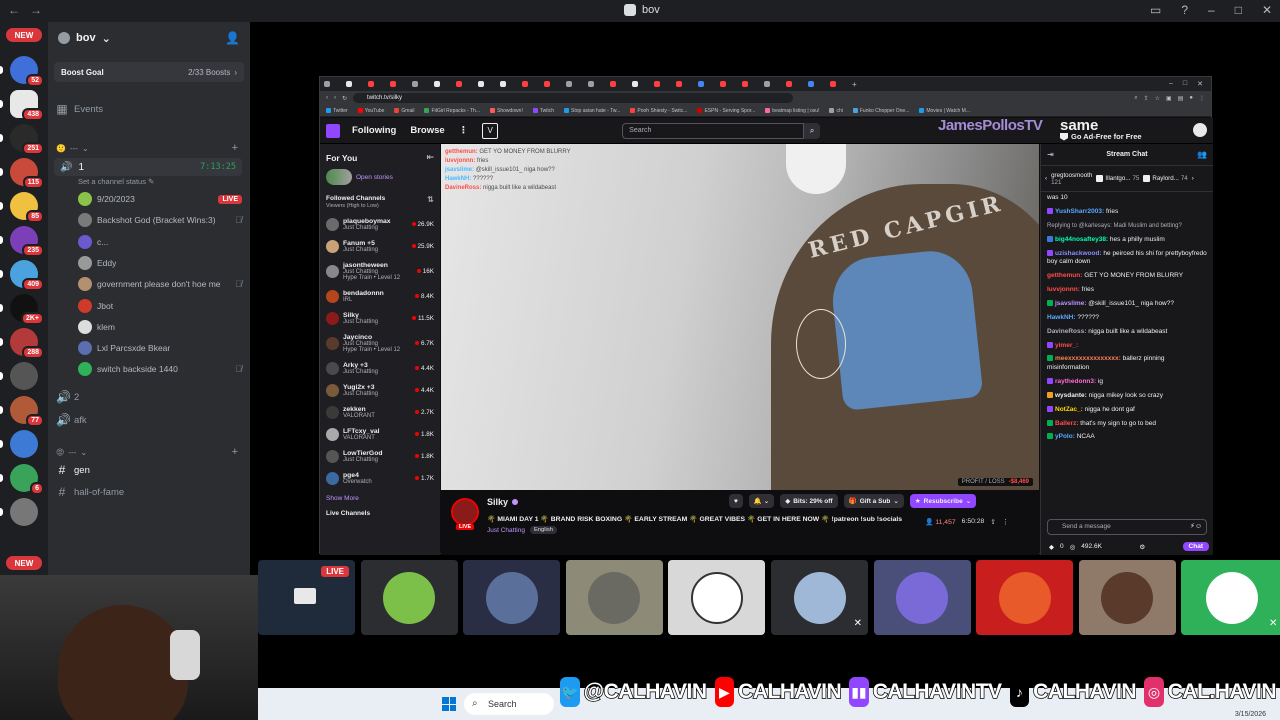  What do you see at coordinates (380, 246) in the screenshot?
I see `followed-channel: Fanum +5 Just Chatting 25.9K` at bounding box center [380, 246].